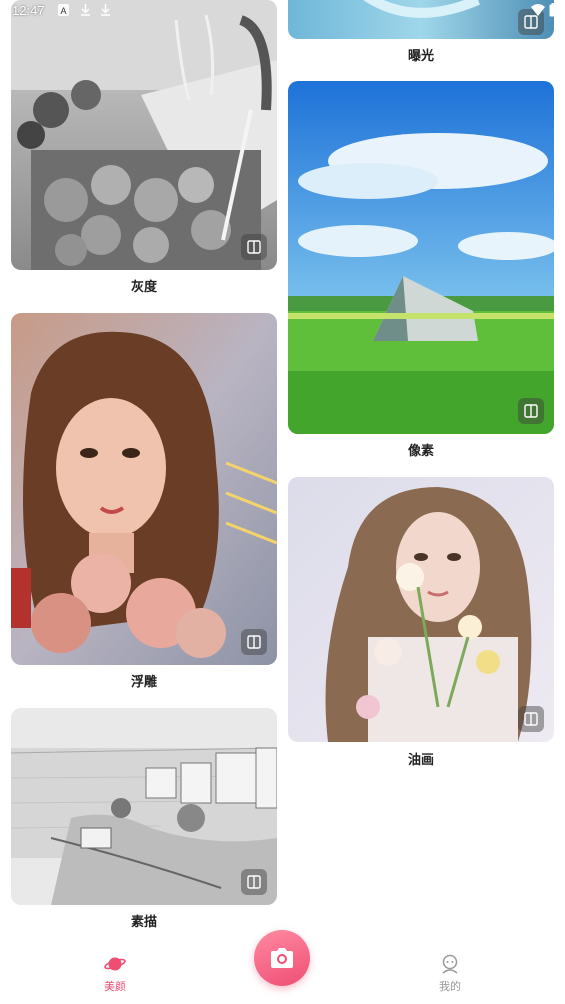 This screenshot has height=1004, width=565. Describe the element at coordinates (115, 974) in the screenshot. I see `tab-beauty: 美颜` at that location.